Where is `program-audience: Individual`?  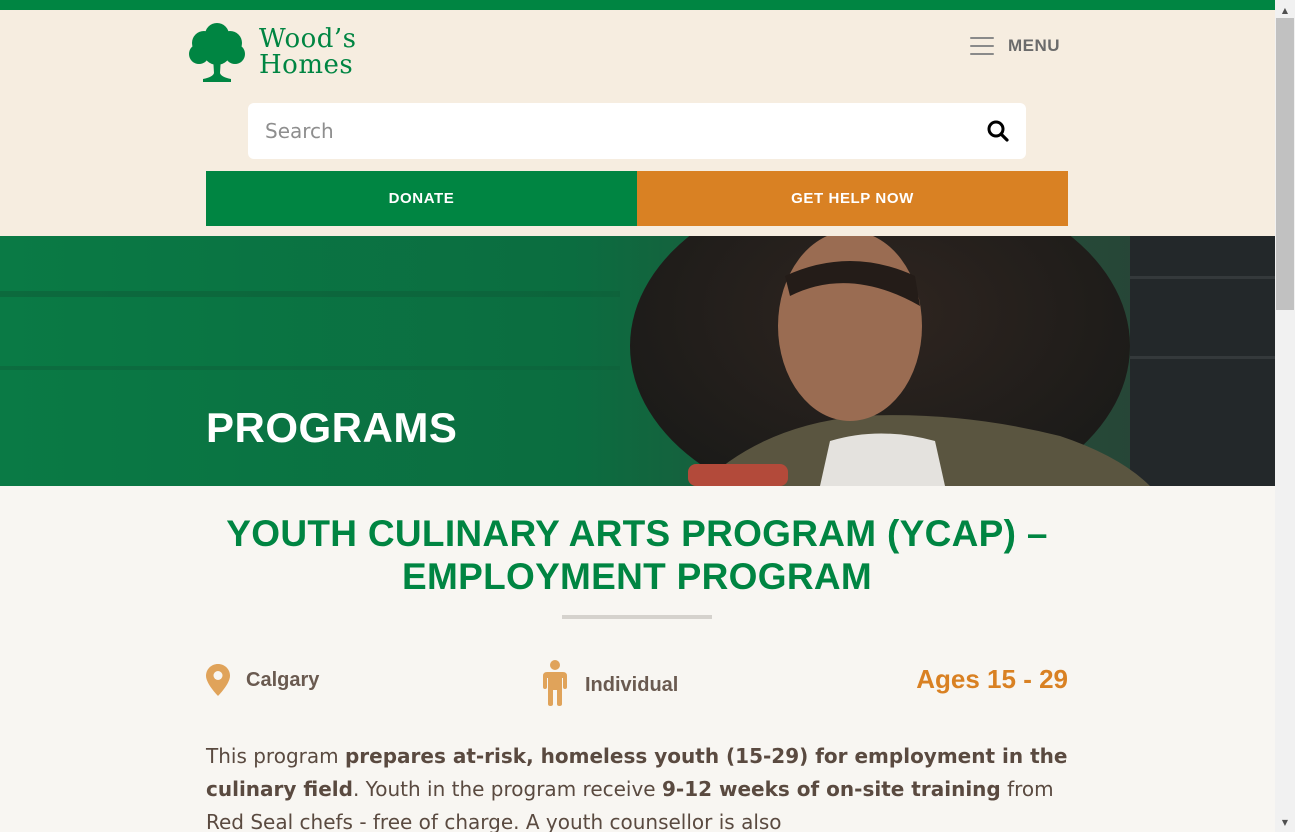 program-audience: Individual is located at coordinates (610, 683).